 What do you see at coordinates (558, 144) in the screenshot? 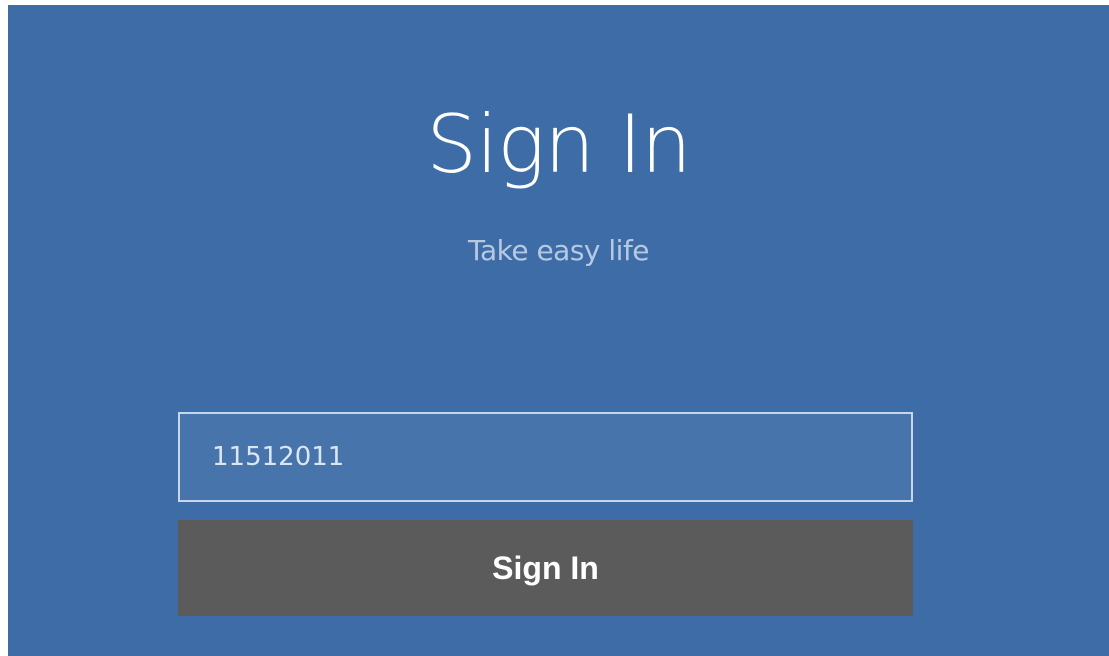
I see `page-title: Sign In` at bounding box center [558, 144].